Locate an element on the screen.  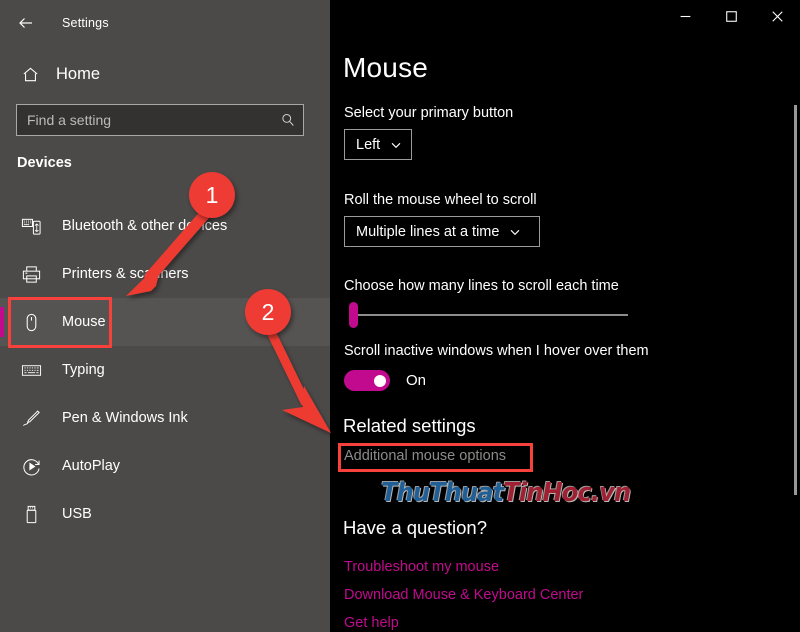
sidebar-item-label: Mouse is located at coordinates (84, 322).